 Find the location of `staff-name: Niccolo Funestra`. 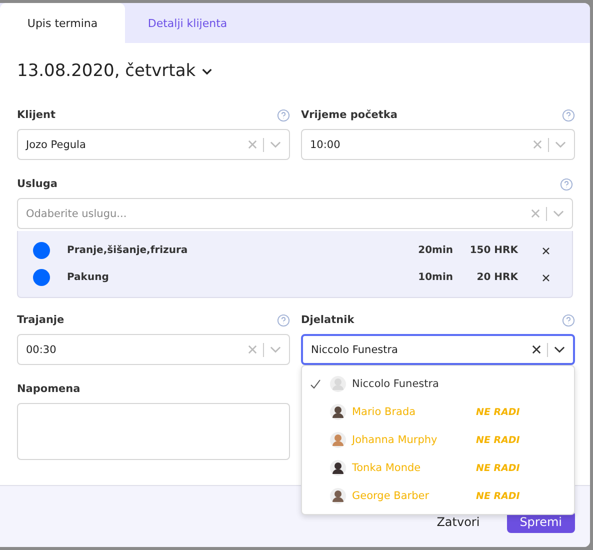

staff-name: Niccolo Funestra is located at coordinates (396, 384).